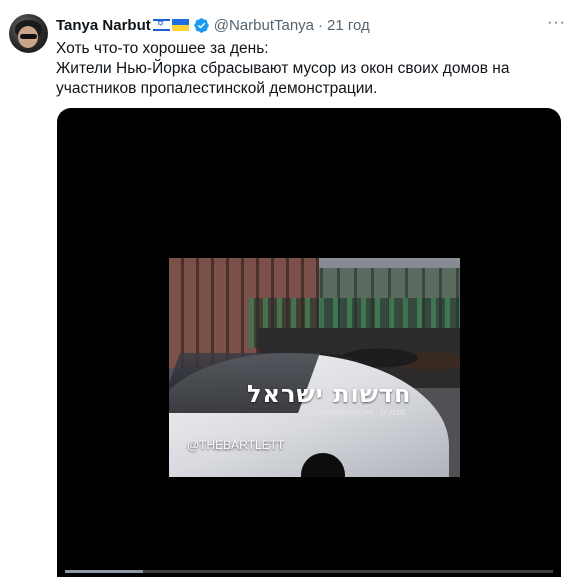 The height and width of the screenshot is (577, 574). I want to click on author-name: Tanya Narbut, so click(103, 25).